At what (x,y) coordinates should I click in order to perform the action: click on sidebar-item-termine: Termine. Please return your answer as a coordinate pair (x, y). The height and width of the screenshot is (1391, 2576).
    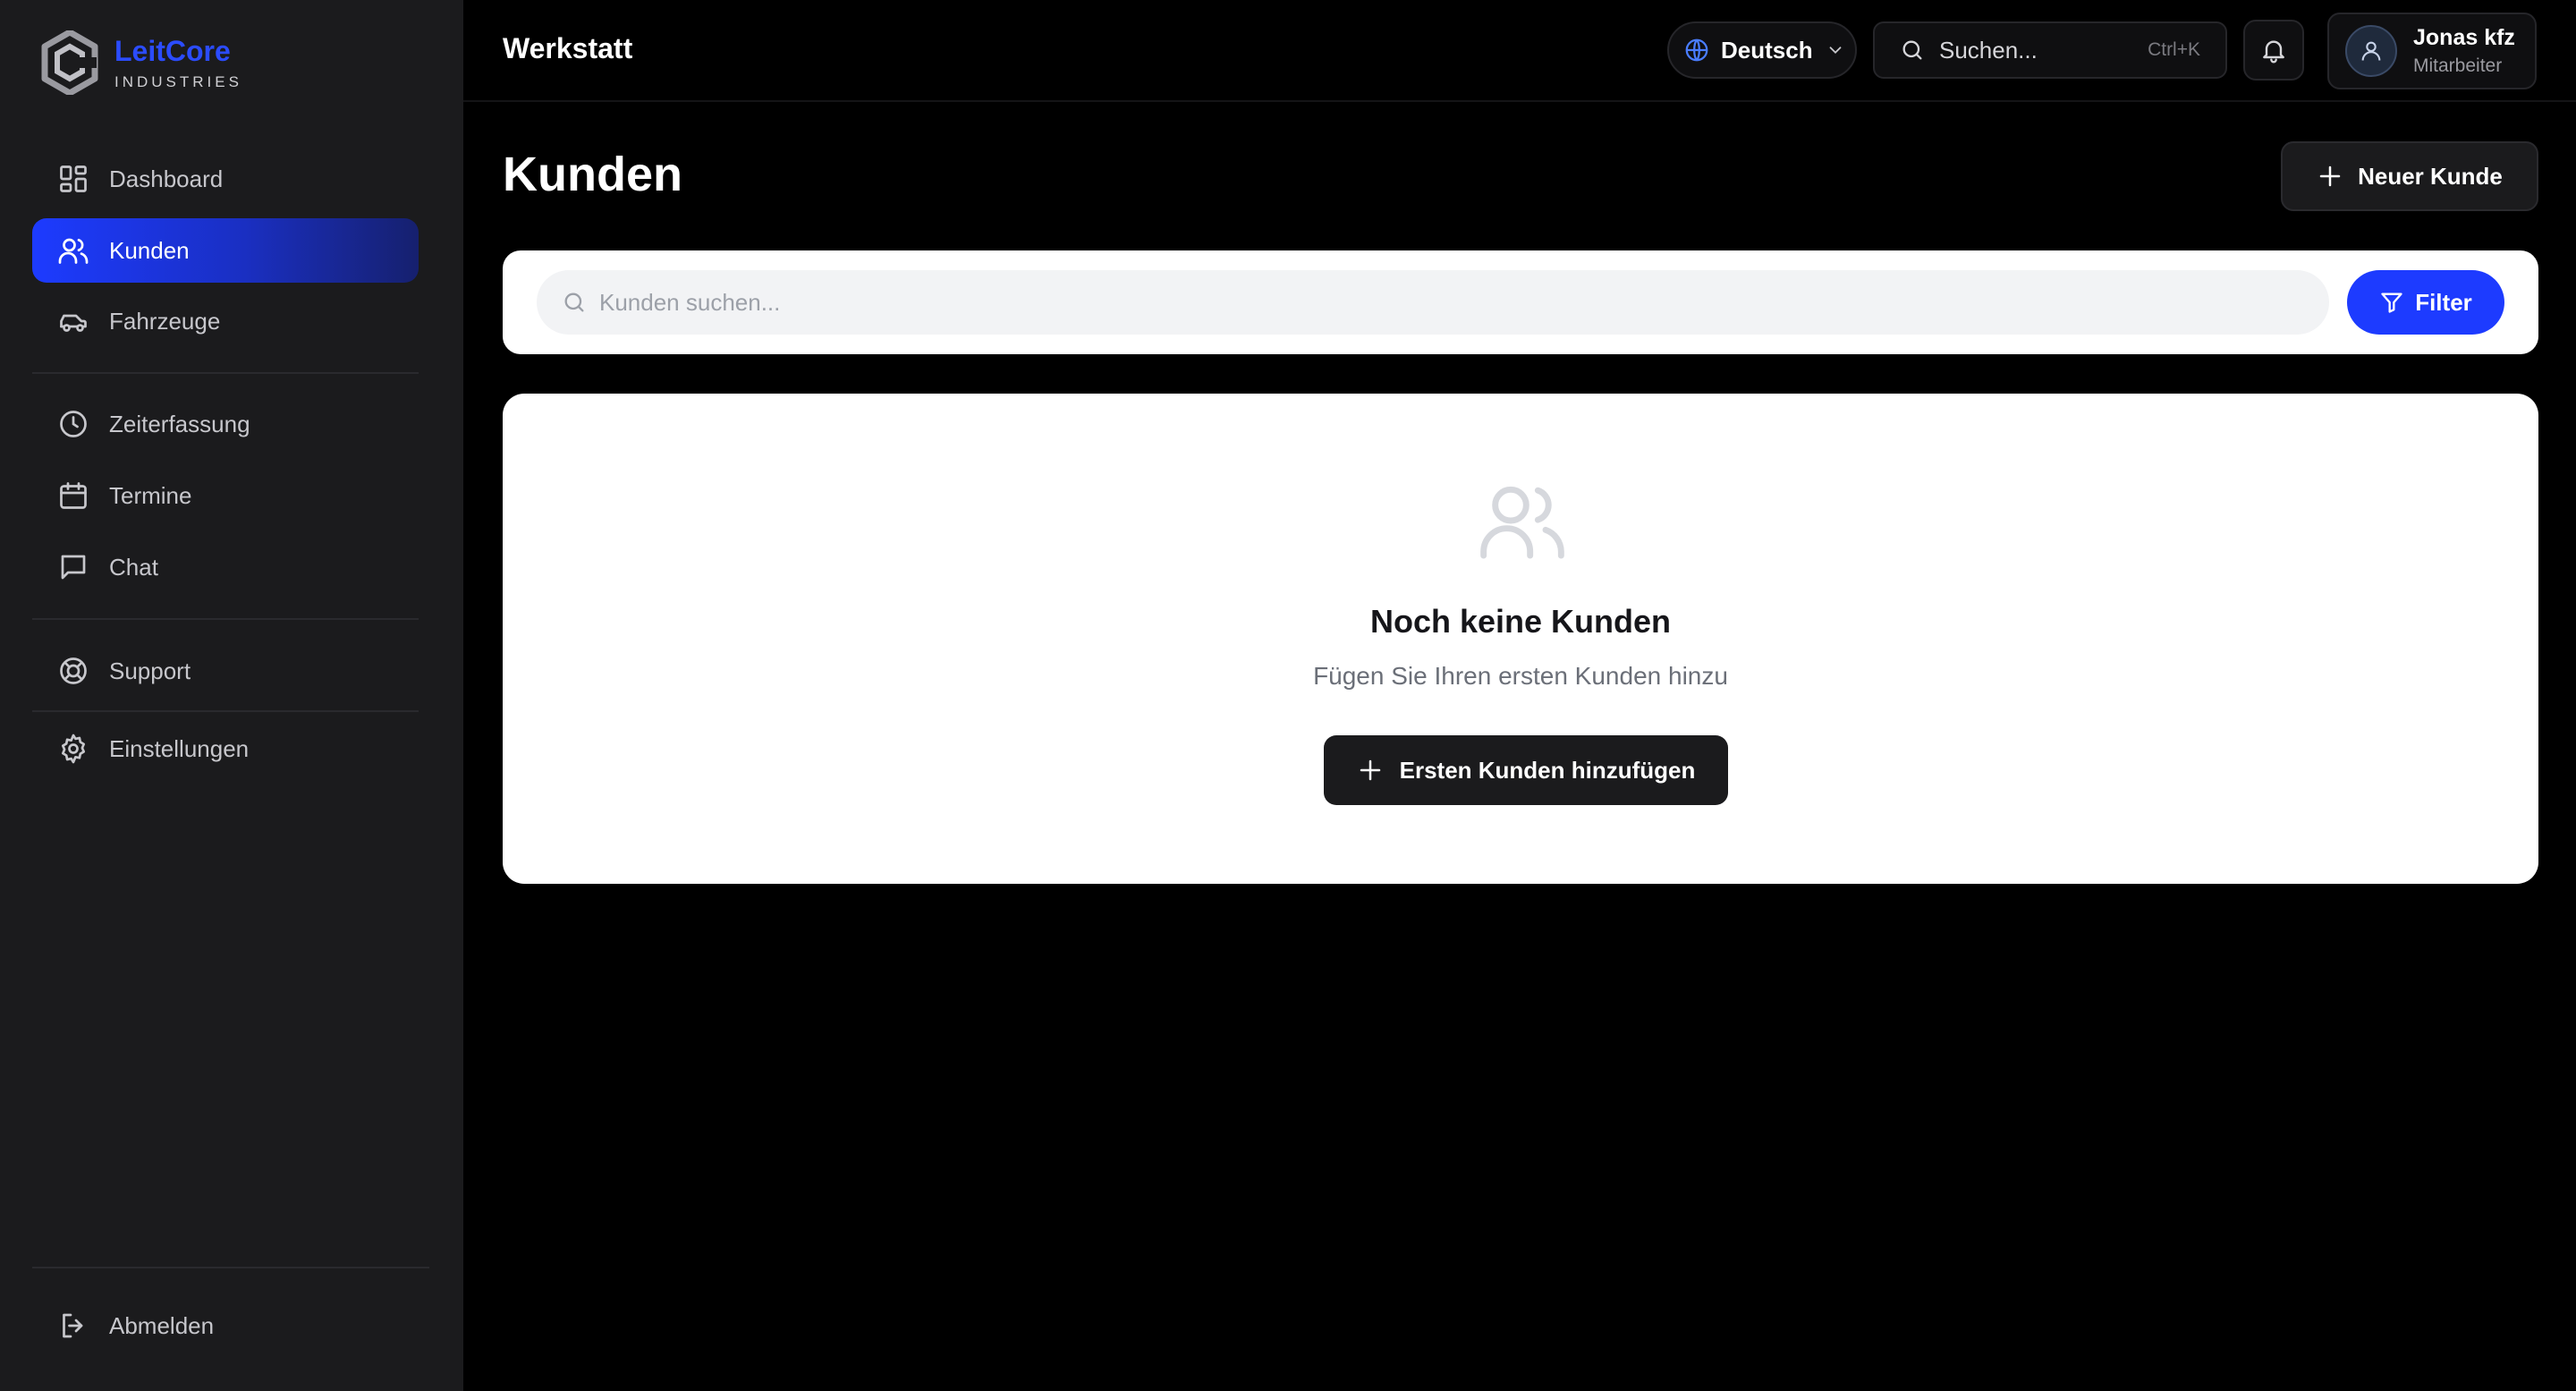
    Looking at the image, I should click on (225, 495).